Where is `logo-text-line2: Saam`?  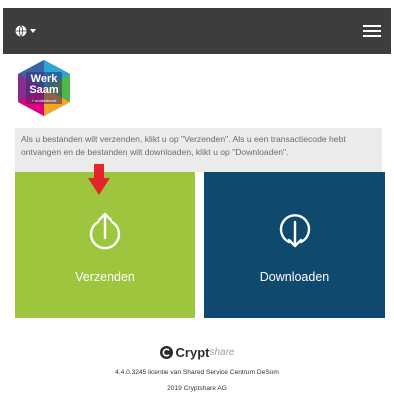 logo-text-line2: Saam is located at coordinates (44, 90).